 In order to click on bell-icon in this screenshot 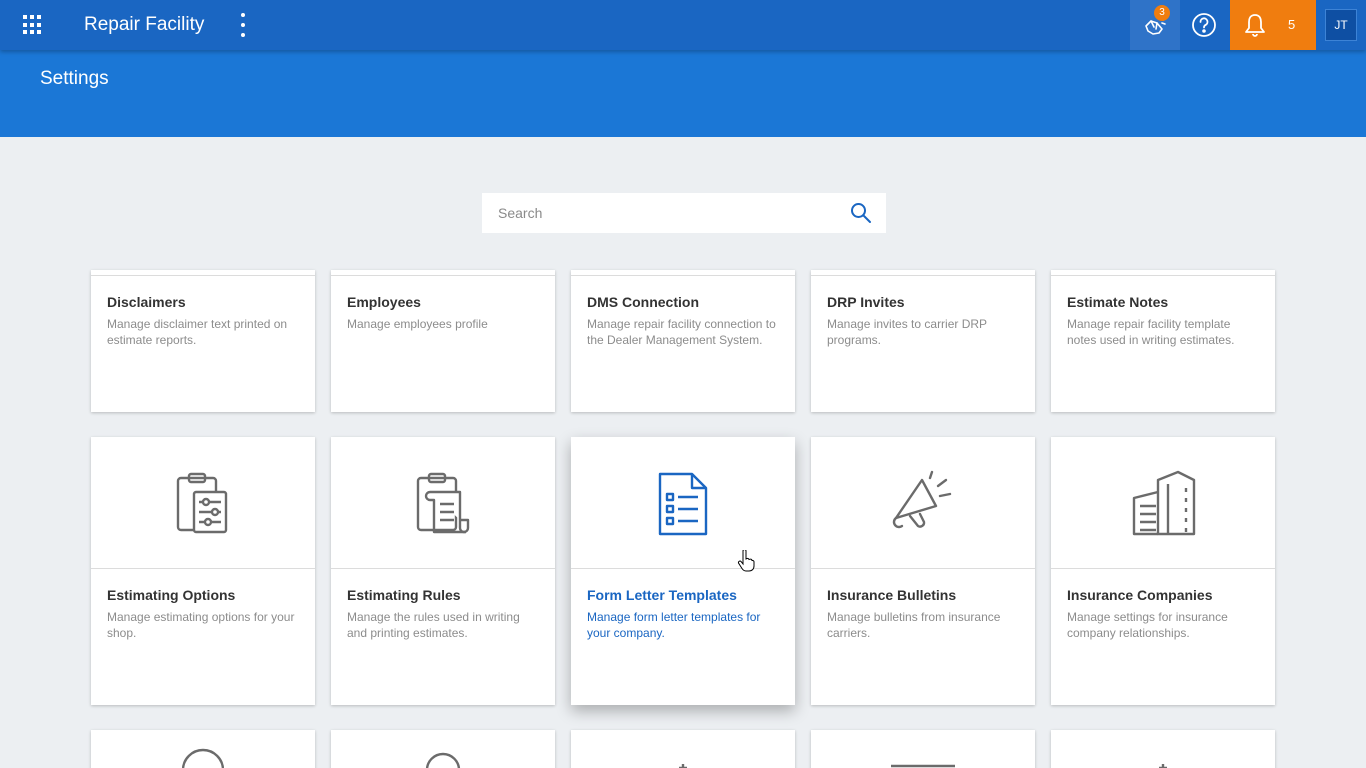, I will do `click(1255, 25)`.